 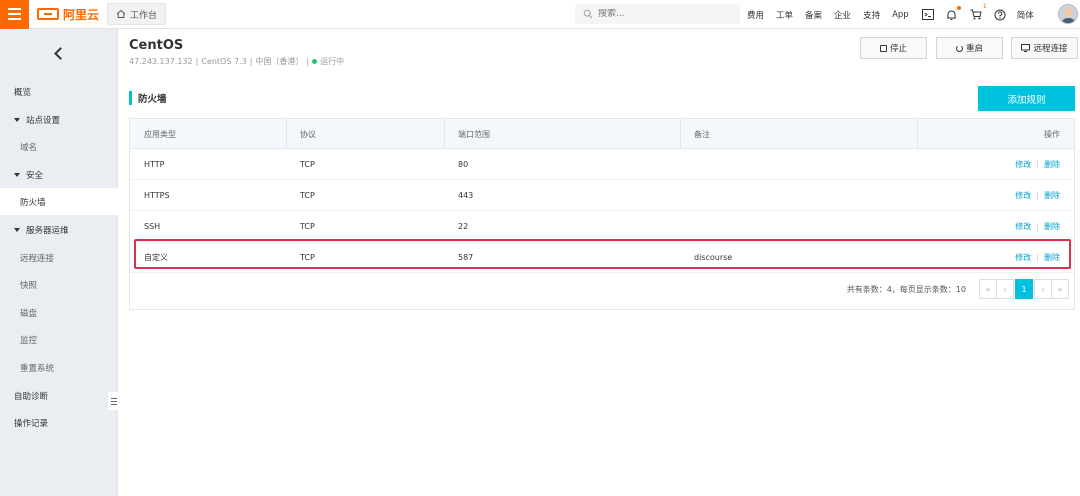 What do you see at coordinates (602, 257) in the screenshot?
I see `table-row: 自定义 TCP 587 discourse 修改 | 删除` at bounding box center [602, 257].